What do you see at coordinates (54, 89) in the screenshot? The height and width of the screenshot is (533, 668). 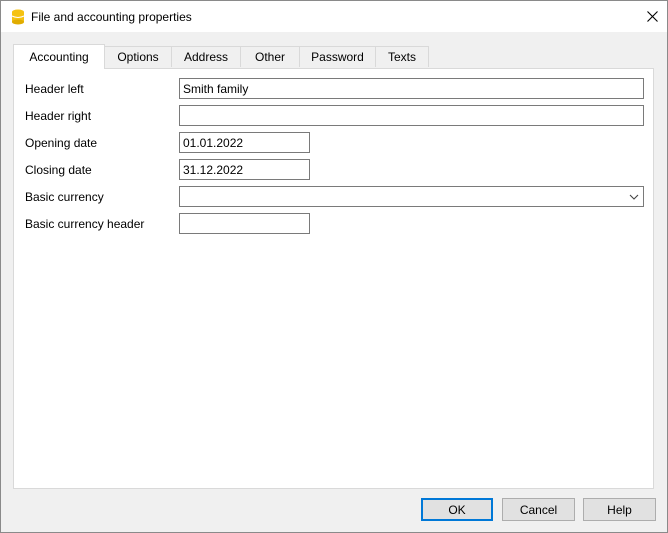 I see `header-left-label: Header left` at bounding box center [54, 89].